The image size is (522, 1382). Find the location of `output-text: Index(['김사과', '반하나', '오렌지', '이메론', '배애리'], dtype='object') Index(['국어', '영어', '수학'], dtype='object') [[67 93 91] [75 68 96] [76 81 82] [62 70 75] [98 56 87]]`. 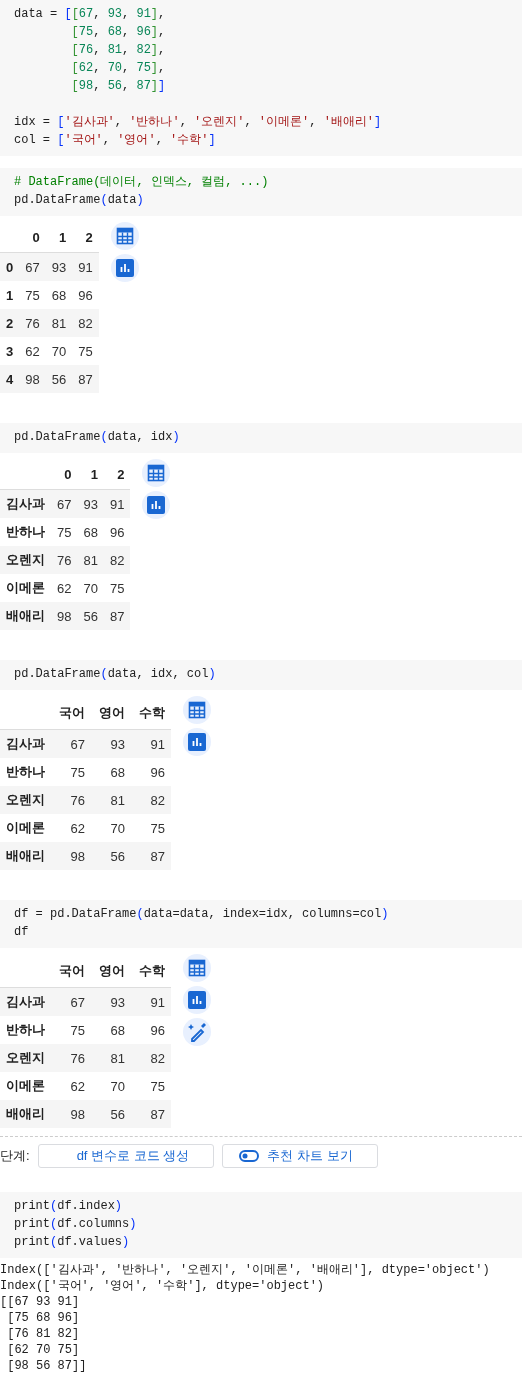

output-text: Index(['김사과', '반하나', '오렌지', '이메론', '배애리'], dtype='object') Index(['국어', '영어', '수학'], dtype='object') [[67 93 91] [75 68 96] [76 81 82] [62 70 75] [98 56 87]] is located at coordinates (245, 1318).